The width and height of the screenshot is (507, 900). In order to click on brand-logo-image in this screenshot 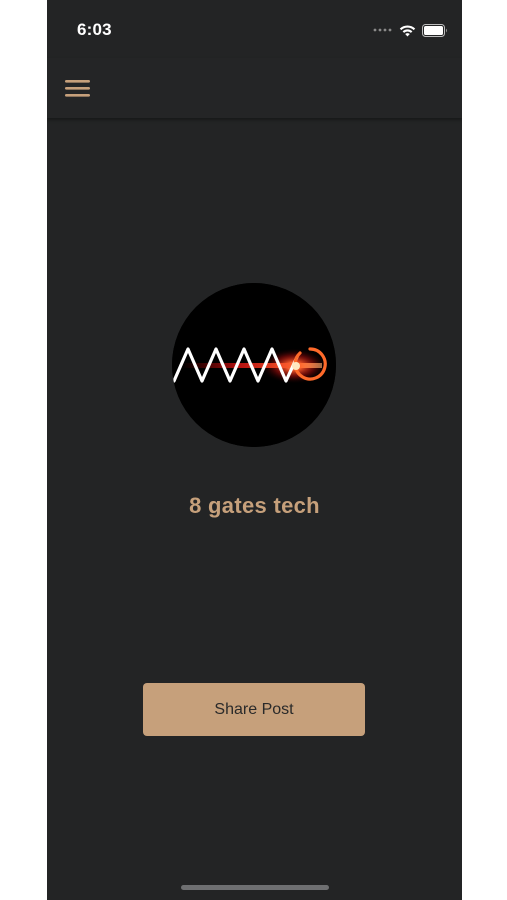, I will do `click(254, 365)`.